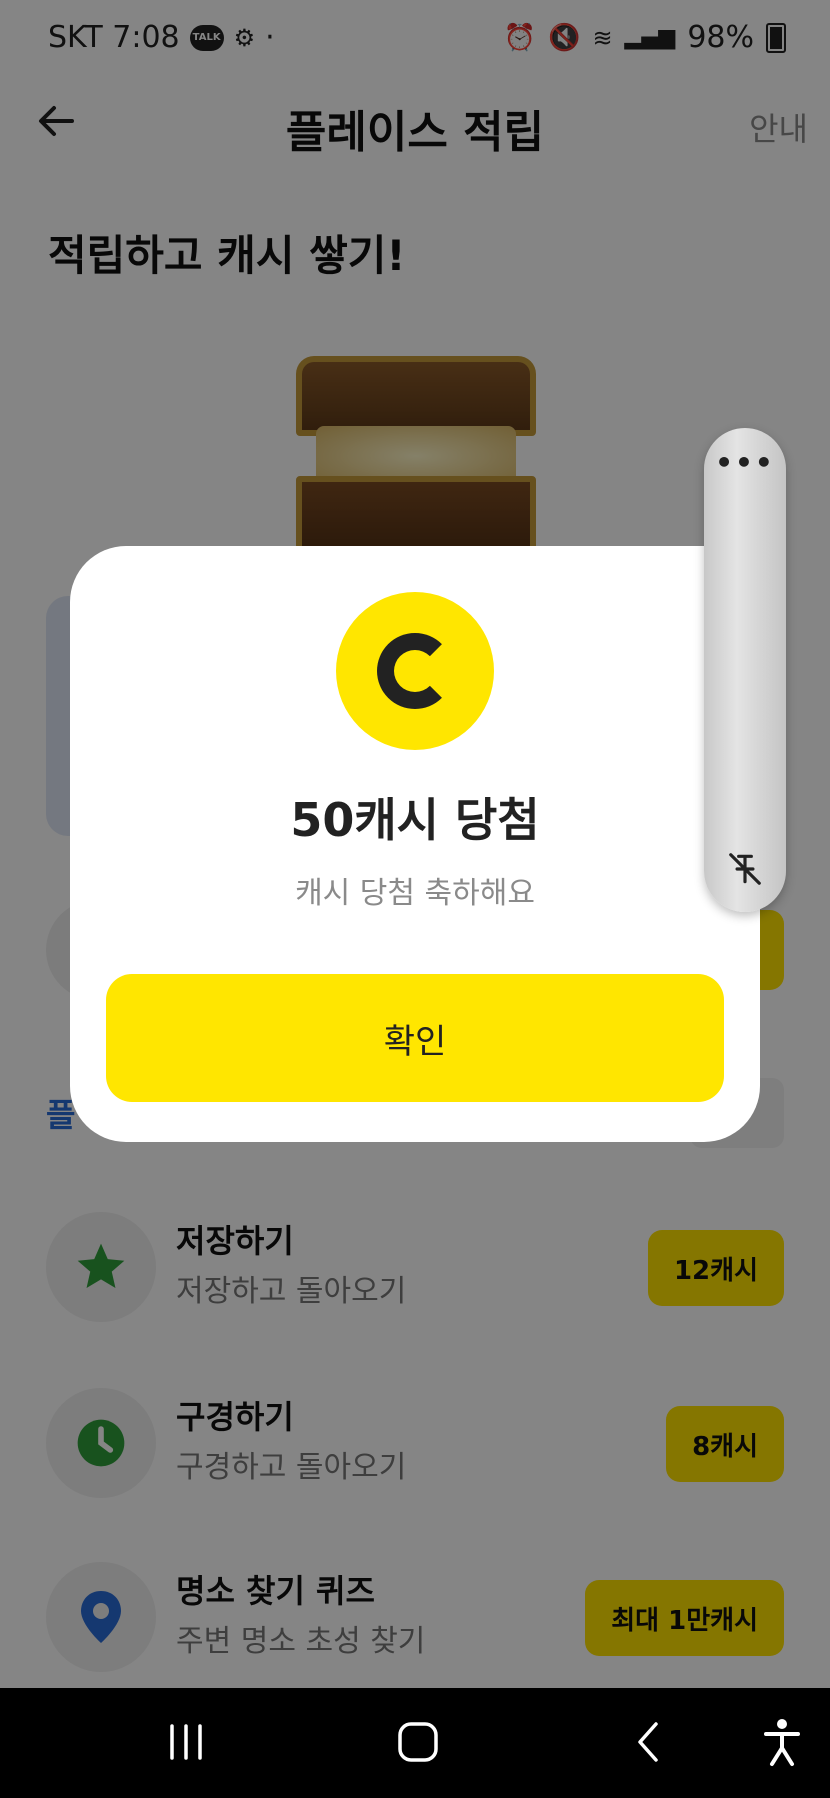 The height and width of the screenshot is (1798, 830). I want to click on modal-title: 50캐시 당첨, so click(415, 820).